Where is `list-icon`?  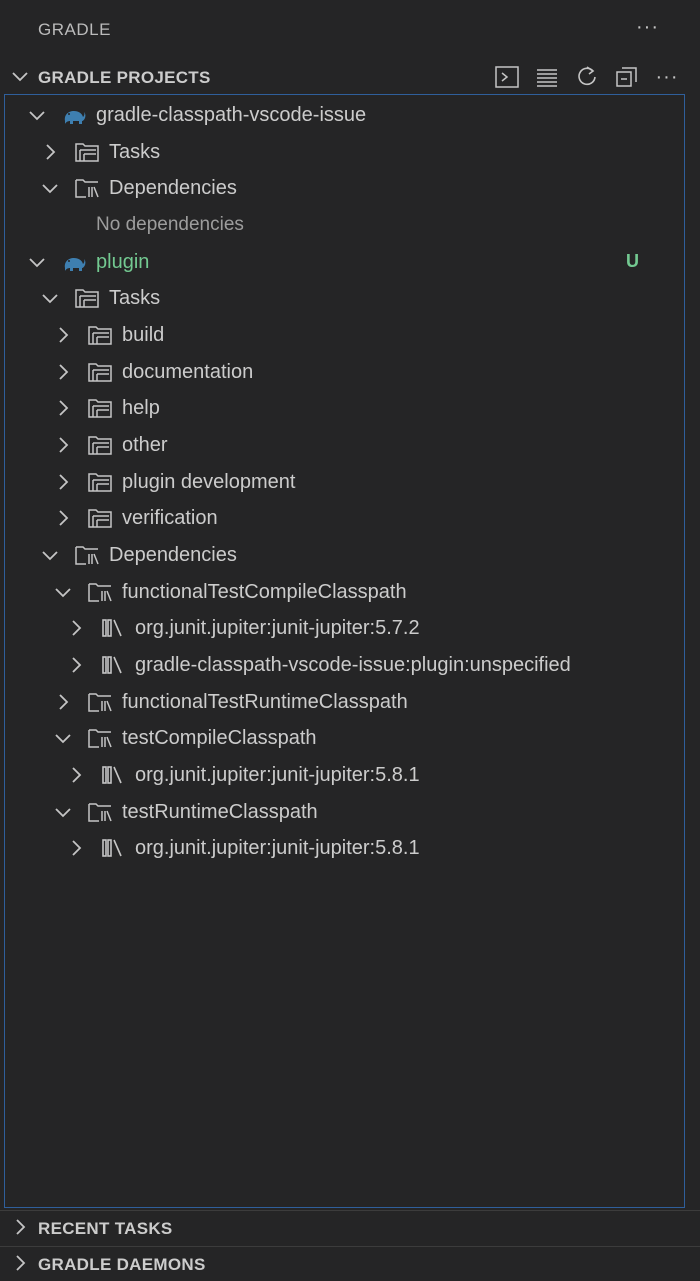 list-icon is located at coordinates (547, 77).